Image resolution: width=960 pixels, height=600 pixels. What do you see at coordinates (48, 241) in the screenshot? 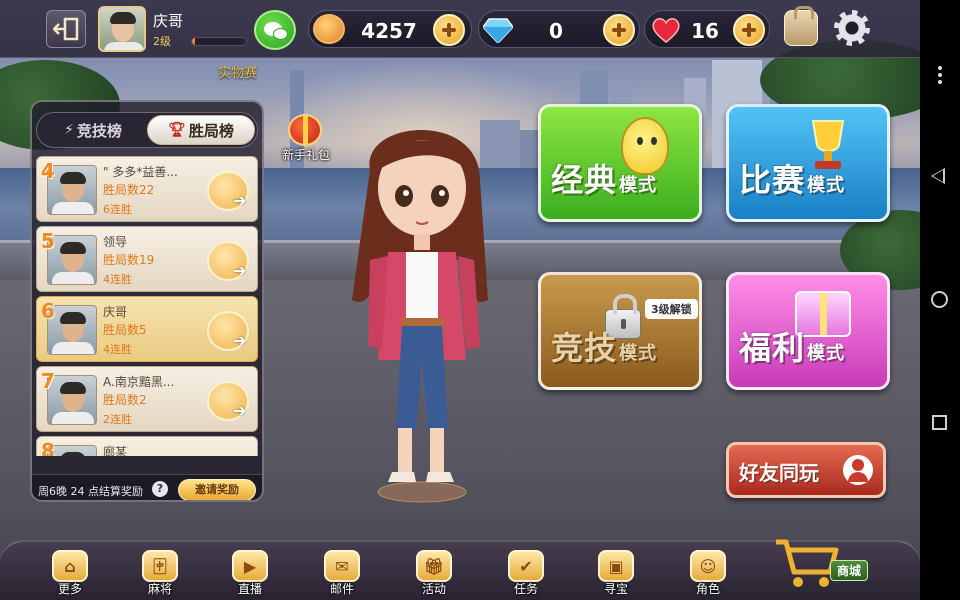
I see `rank-number: 5` at bounding box center [48, 241].